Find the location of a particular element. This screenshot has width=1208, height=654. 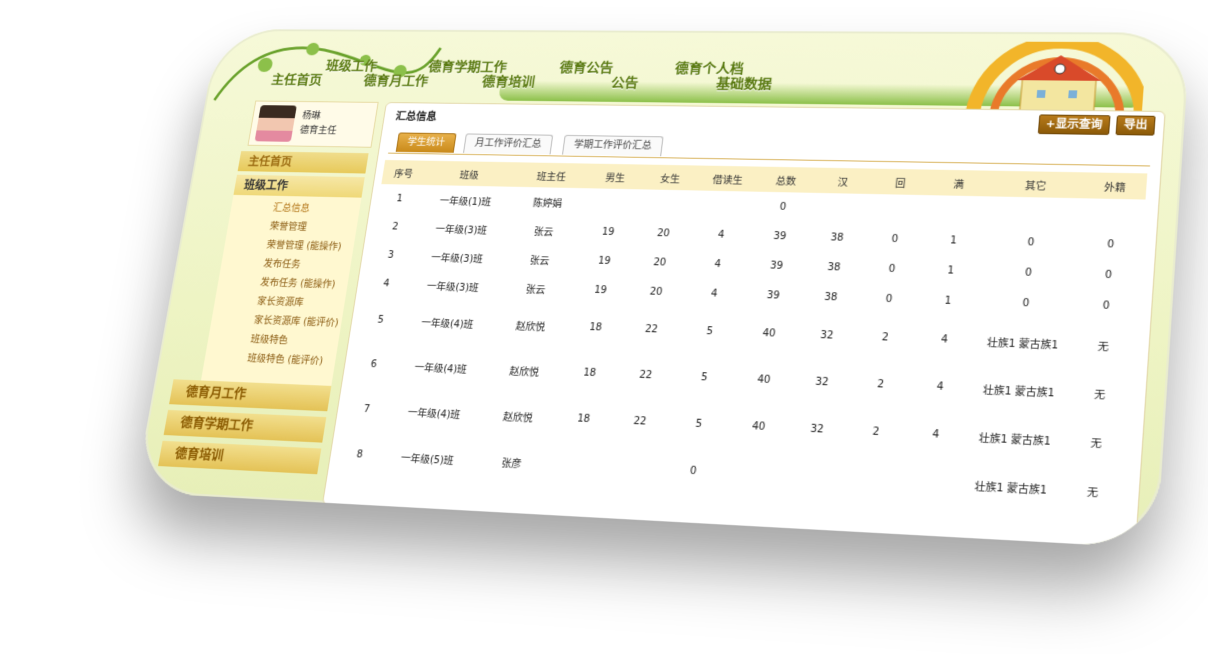

page-title: 汇总信息 is located at coordinates (416, 116).